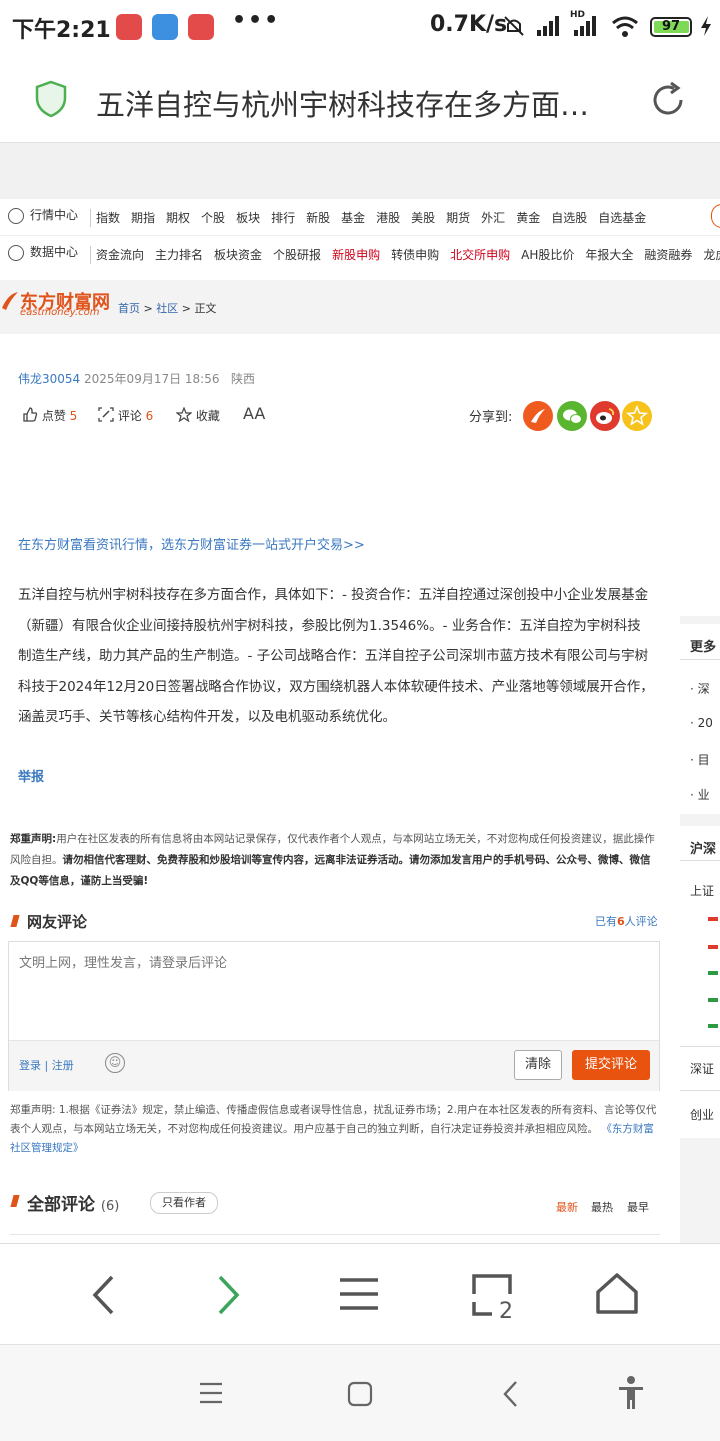 This screenshot has height=1441, width=720. What do you see at coordinates (242, 379) in the screenshot?
I see `post-location: 陕西` at bounding box center [242, 379].